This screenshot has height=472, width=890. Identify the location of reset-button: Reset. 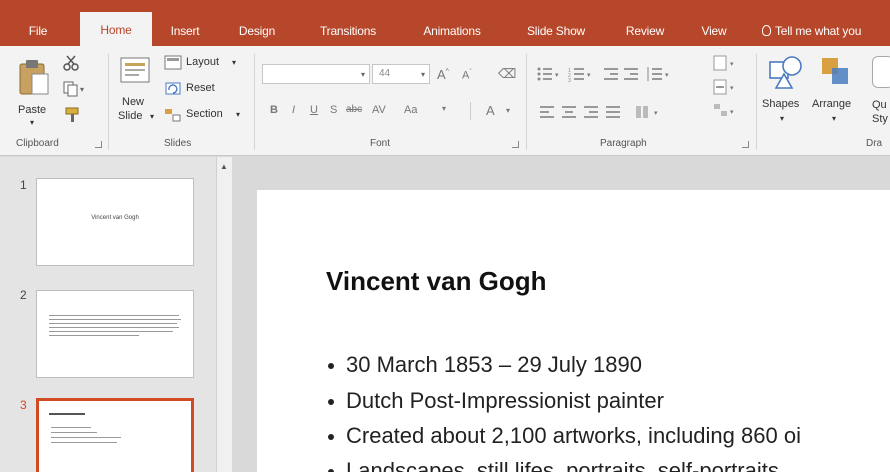
(204, 90).